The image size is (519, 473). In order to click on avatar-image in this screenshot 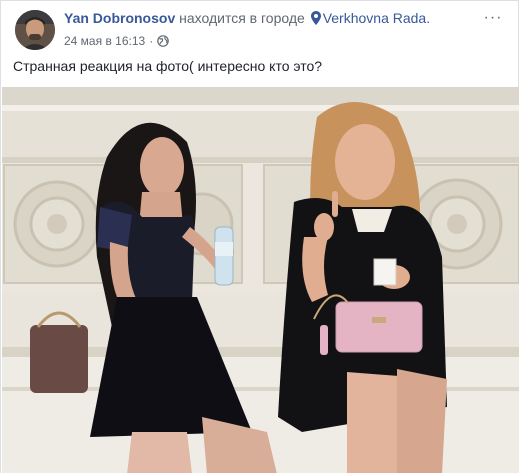, I will do `click(35, 30)`.